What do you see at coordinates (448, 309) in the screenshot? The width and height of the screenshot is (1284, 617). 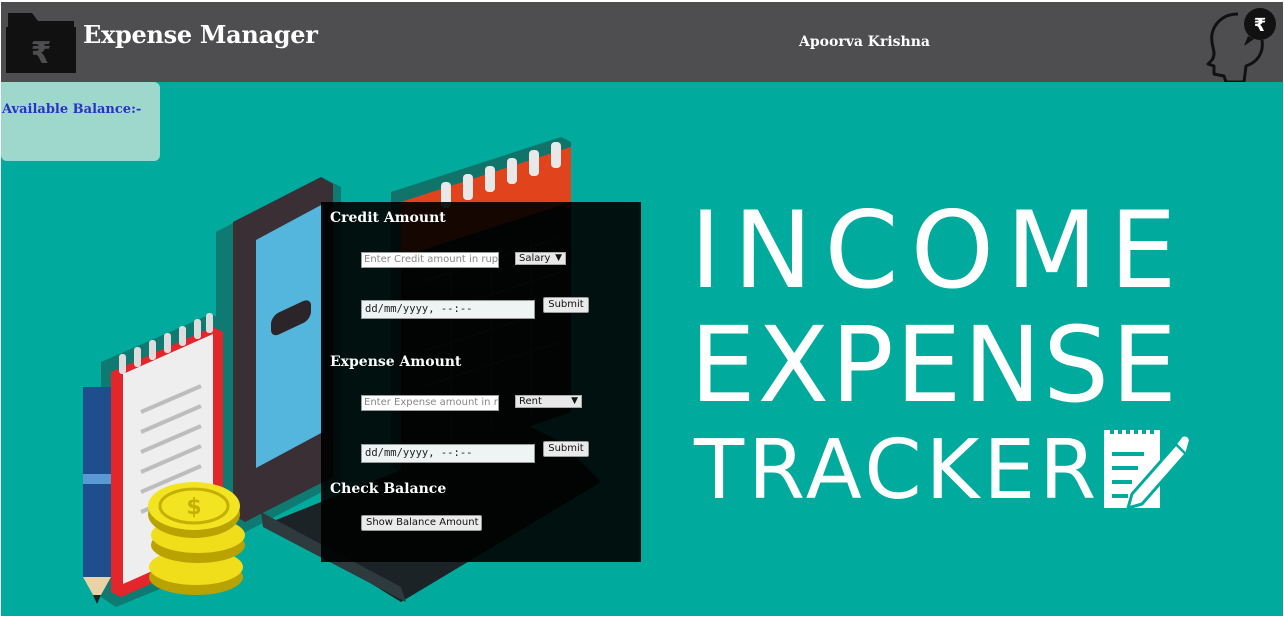 I see `credit-date-input: dd/mm/yyyy, --:--` at bounding box center [448, 309].